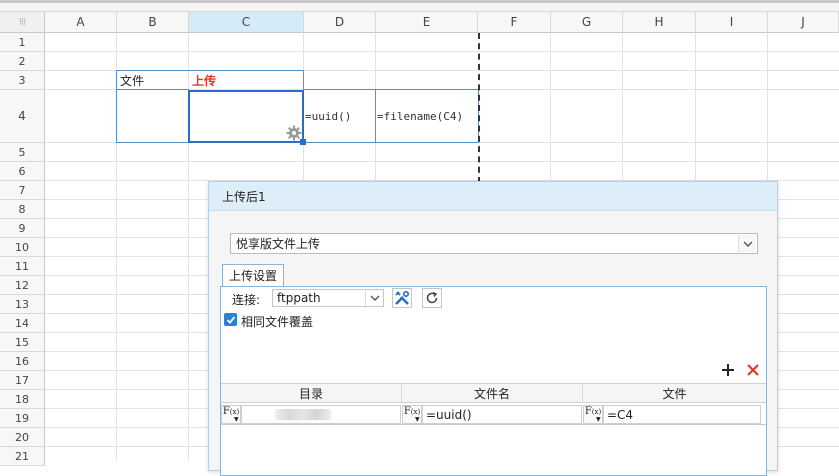  I want to click on toolbar-strip, so click(419, 6).